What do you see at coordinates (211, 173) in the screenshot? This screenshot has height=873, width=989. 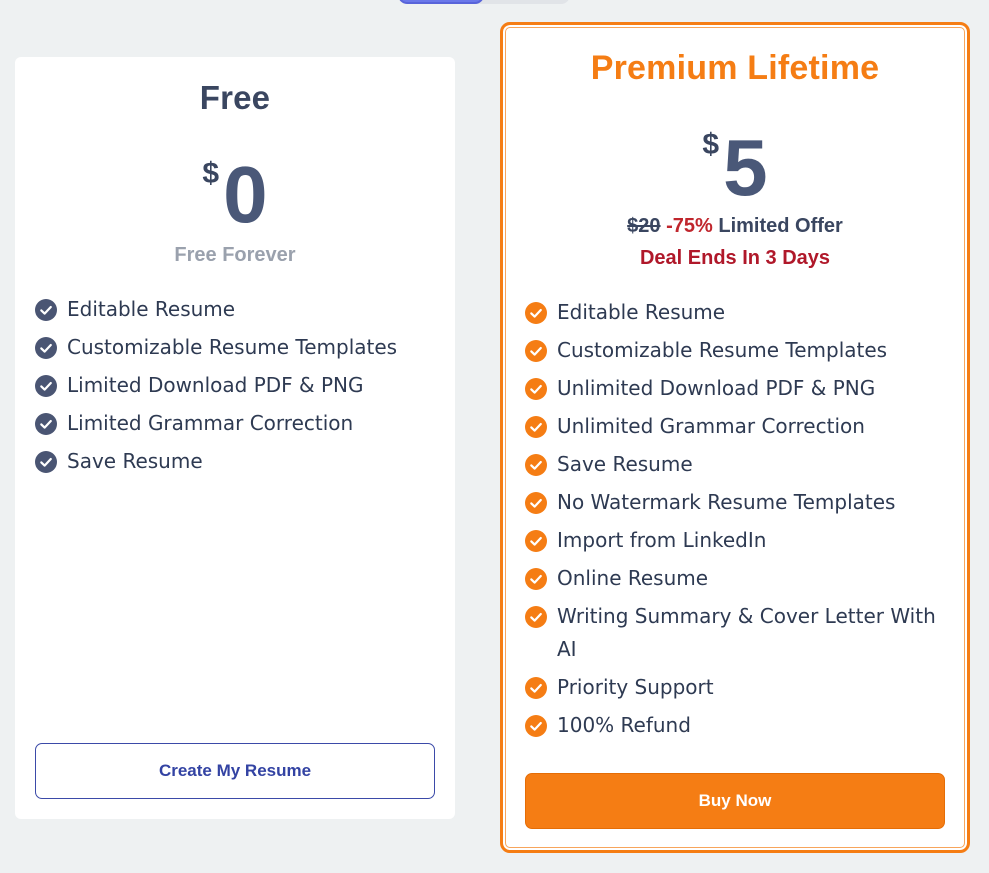 I see `free-currency-symbol: $` at bounding box center [211, 173].